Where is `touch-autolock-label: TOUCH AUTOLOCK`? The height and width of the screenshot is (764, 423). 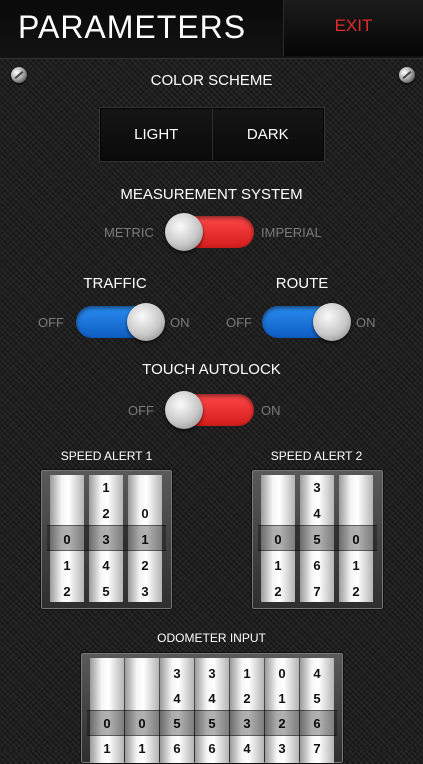 touch-autolock-label: TOUCH AUTOLOCK is located at coordinates (211, 369).